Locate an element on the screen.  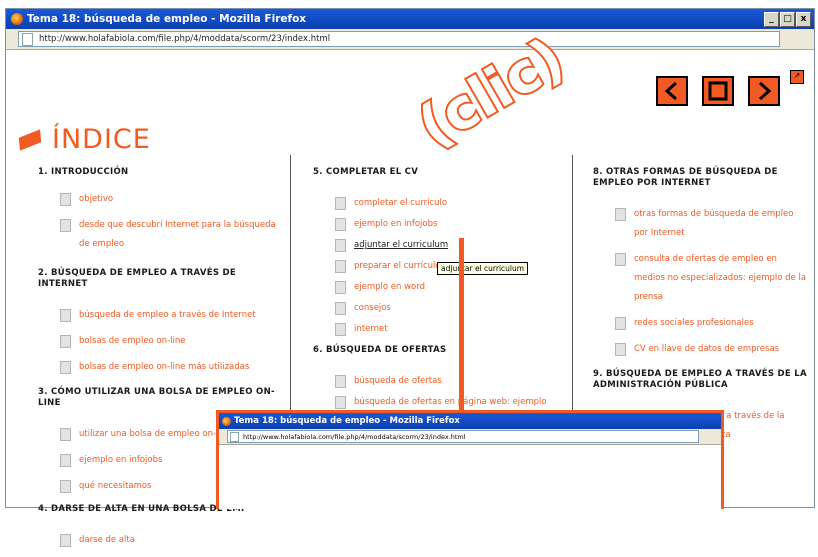
menu-item: ejemplo en word is located at coordinates (449, 287).